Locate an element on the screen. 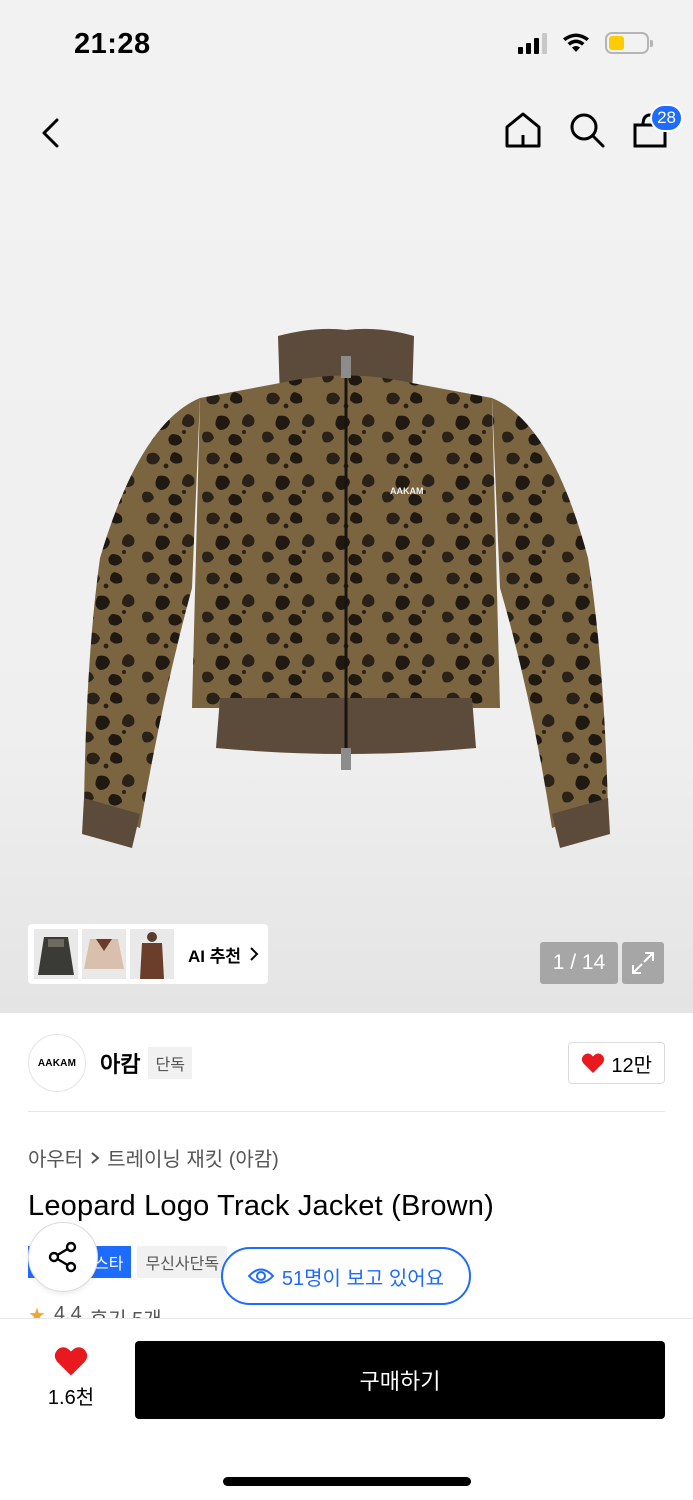 The height and width of the screenshot is (1500, 693). search-icon is located at coordinates (587, 130).